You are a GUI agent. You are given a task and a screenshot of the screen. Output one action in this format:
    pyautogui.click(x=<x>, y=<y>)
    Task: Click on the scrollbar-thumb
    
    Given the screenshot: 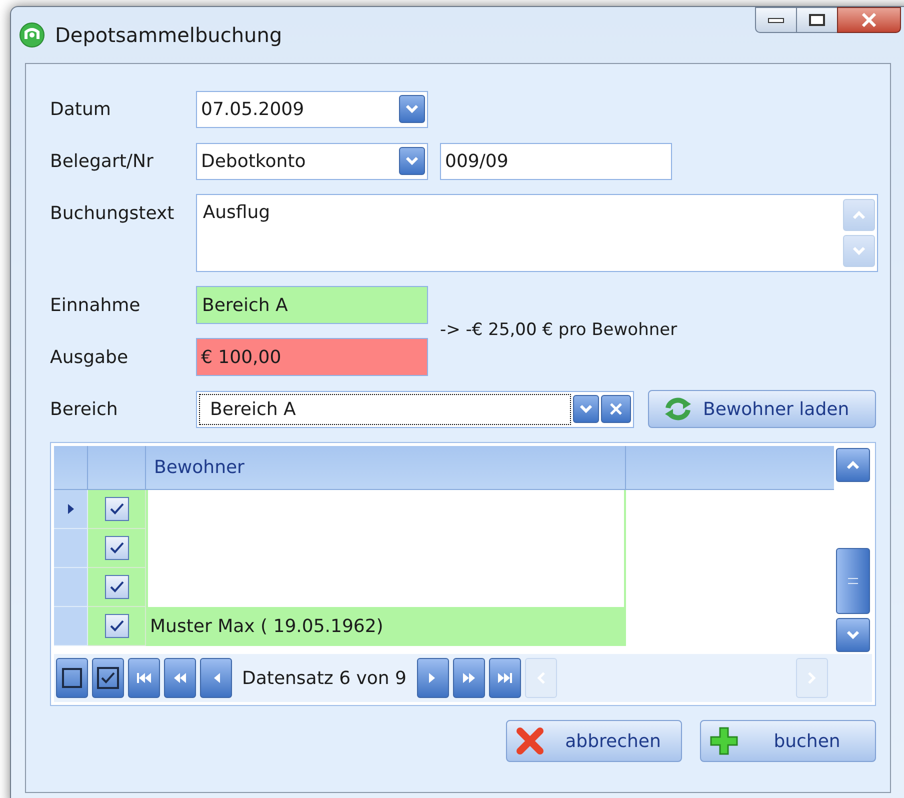 What is the action you would take?
    pyautogui.click(x=853, y=581)
    